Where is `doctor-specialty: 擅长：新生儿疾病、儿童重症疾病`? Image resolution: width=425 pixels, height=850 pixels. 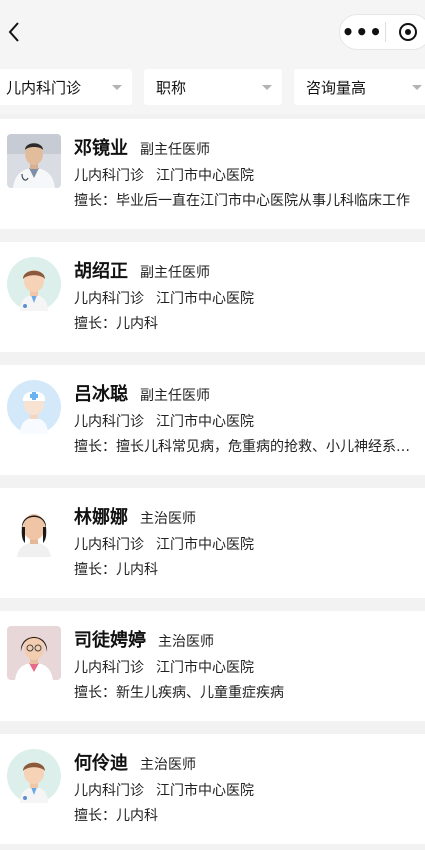 doctor-specialty: 擅长：新生儿疾病、儿童重症疾病 is located at coordinates (179, 693).